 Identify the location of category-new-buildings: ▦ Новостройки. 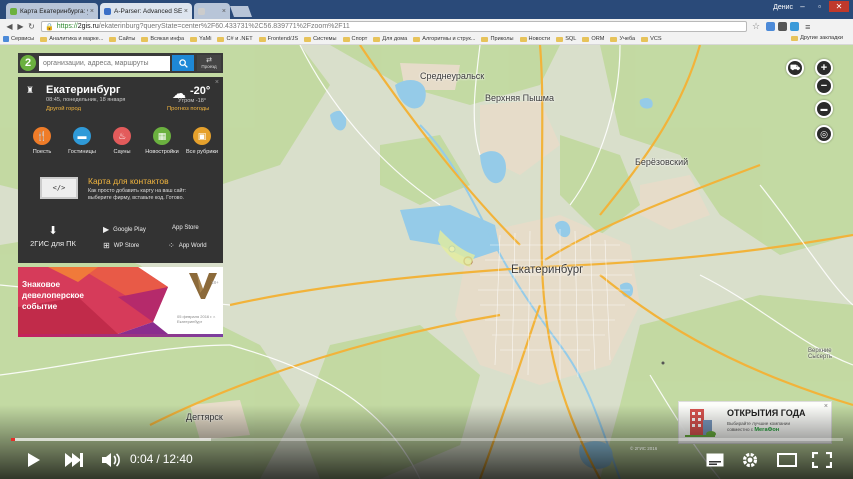
(162, 141).